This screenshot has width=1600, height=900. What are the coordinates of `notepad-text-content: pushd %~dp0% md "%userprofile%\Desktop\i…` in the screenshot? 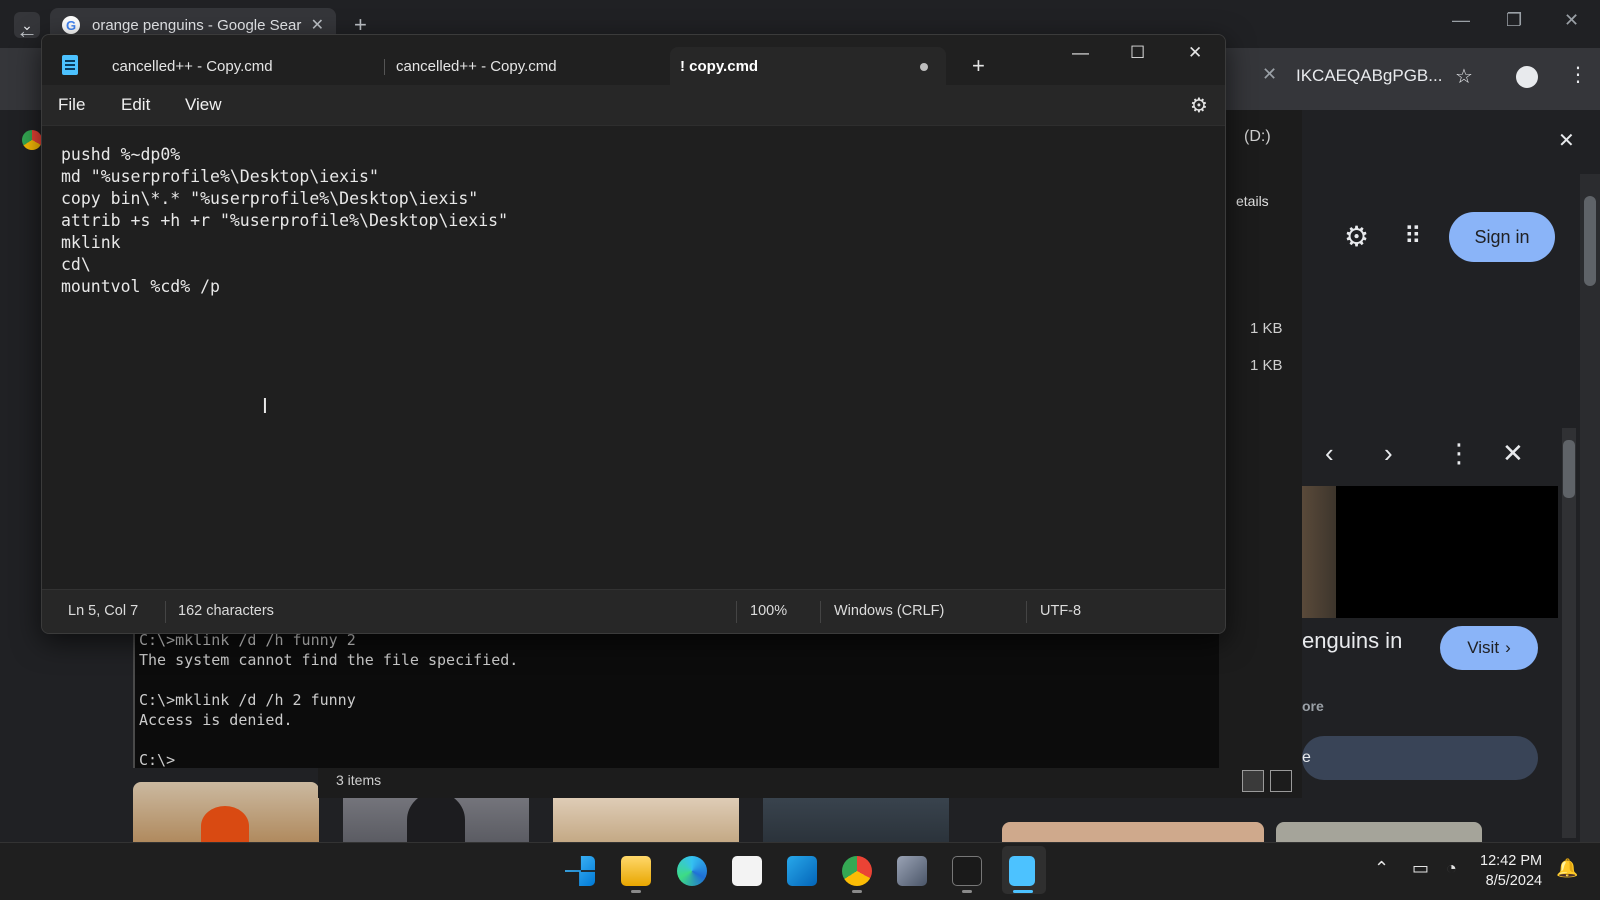 It's located at (285, 220).